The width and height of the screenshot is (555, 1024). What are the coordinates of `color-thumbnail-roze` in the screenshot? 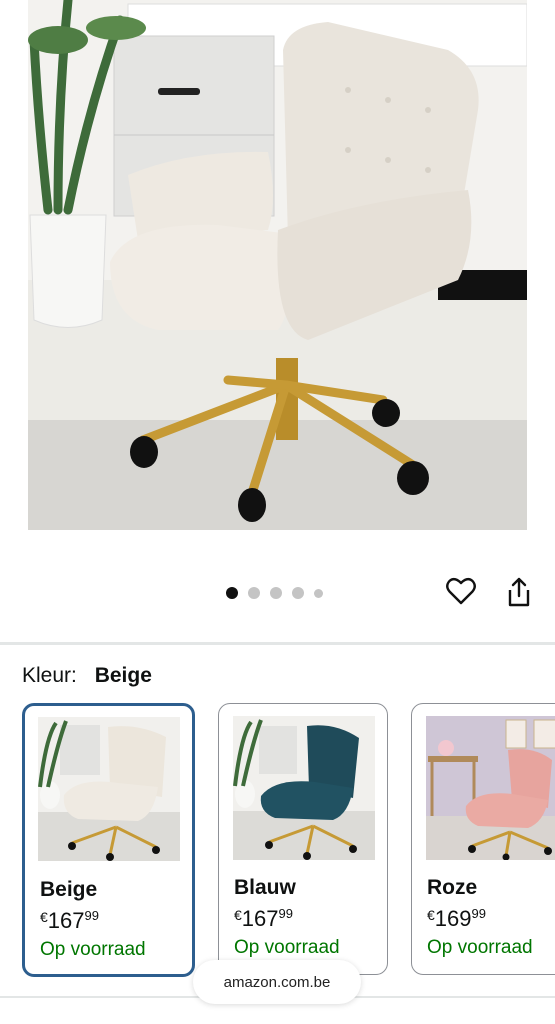 It's located at (490, 788).